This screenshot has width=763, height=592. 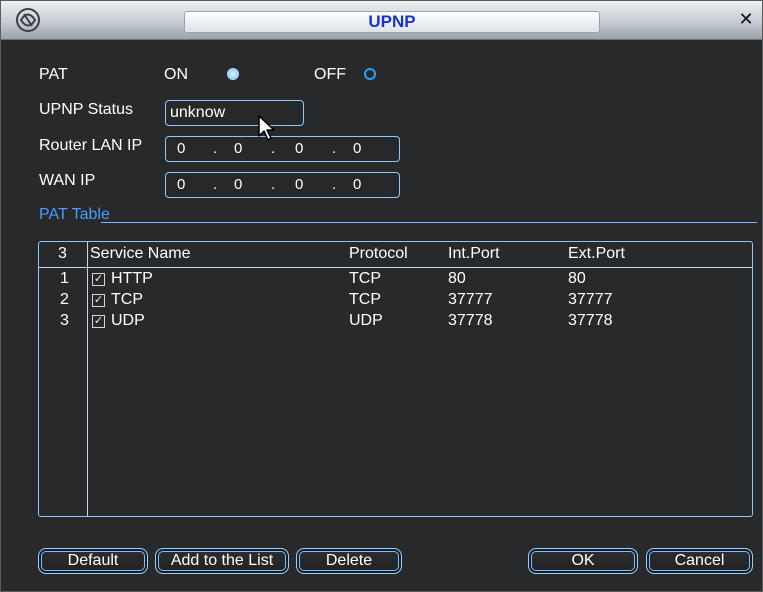 I want to click on close-button: ✕, so click(x=746, y=19).